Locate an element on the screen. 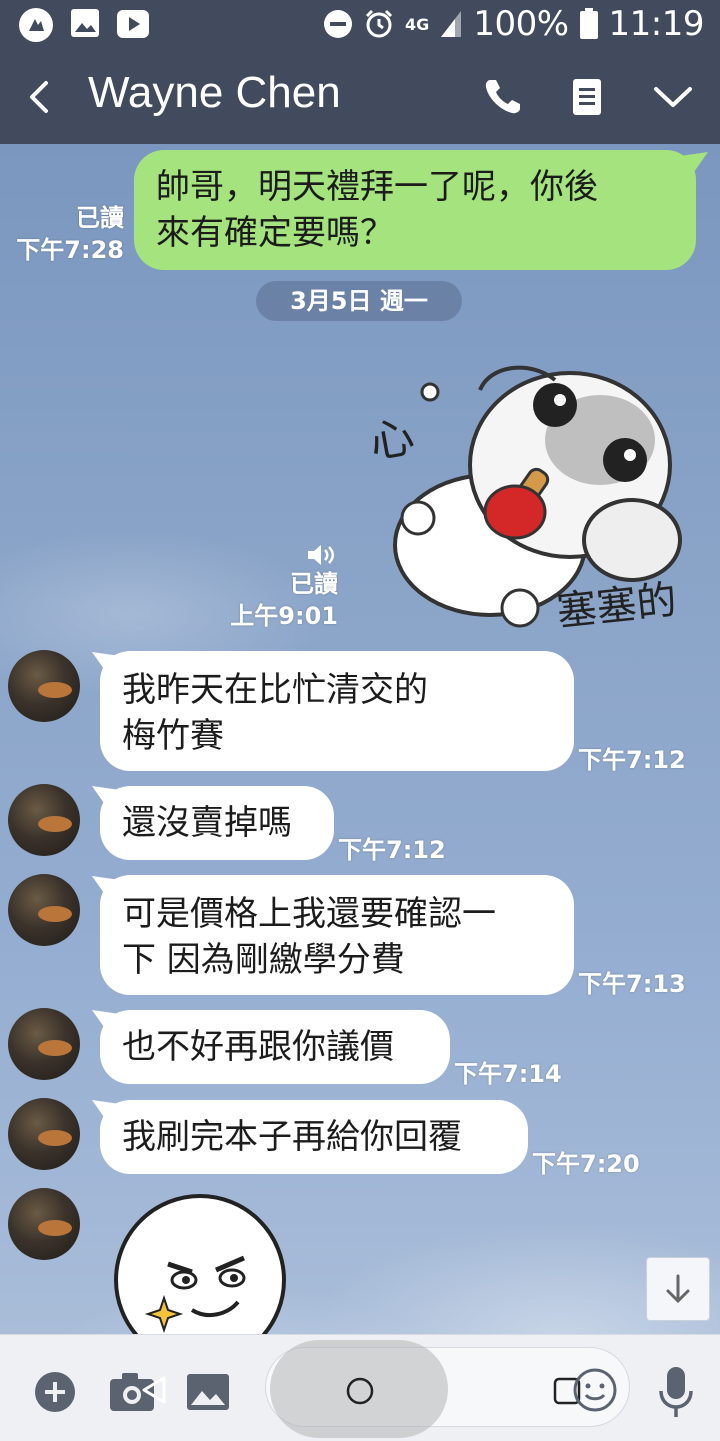  message-line: 我昨天在比忙清交的 is located at coordinates (275, 690).